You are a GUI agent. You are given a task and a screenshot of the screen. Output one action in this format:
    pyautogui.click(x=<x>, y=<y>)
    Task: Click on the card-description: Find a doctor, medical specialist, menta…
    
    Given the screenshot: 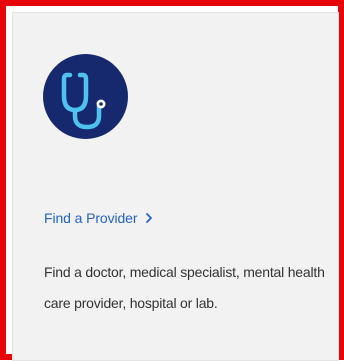 What is the action you would take?
    pyautogui.click(x=184, y=287)
    